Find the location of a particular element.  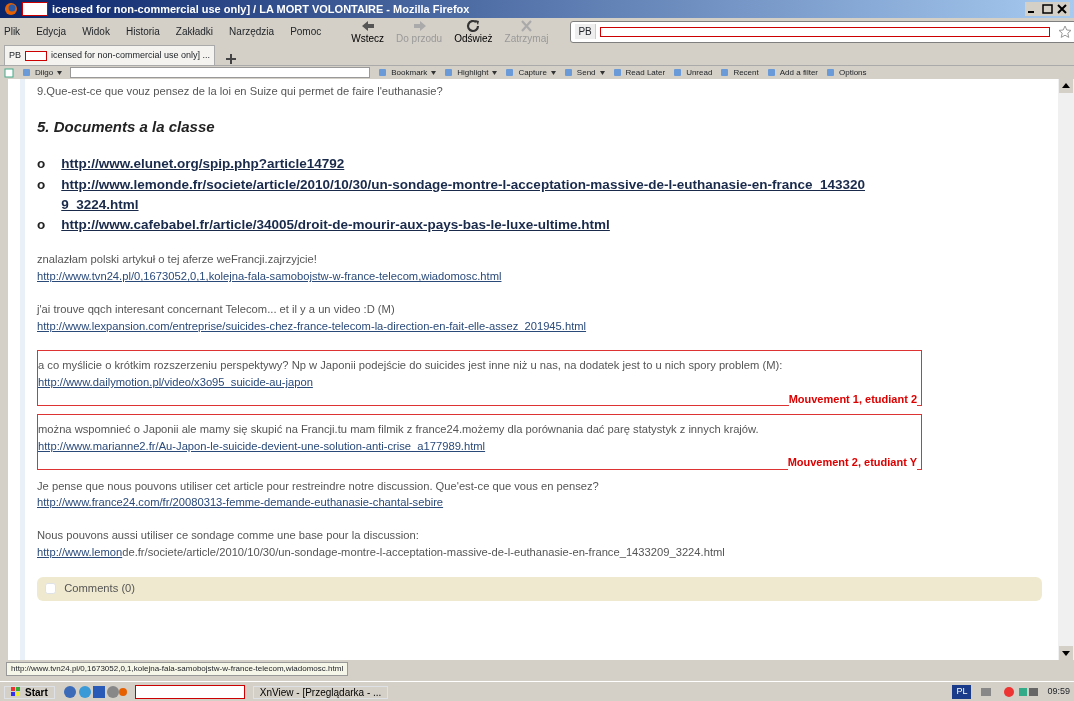

menu-item: Widok is located at coordinates (96, 31).